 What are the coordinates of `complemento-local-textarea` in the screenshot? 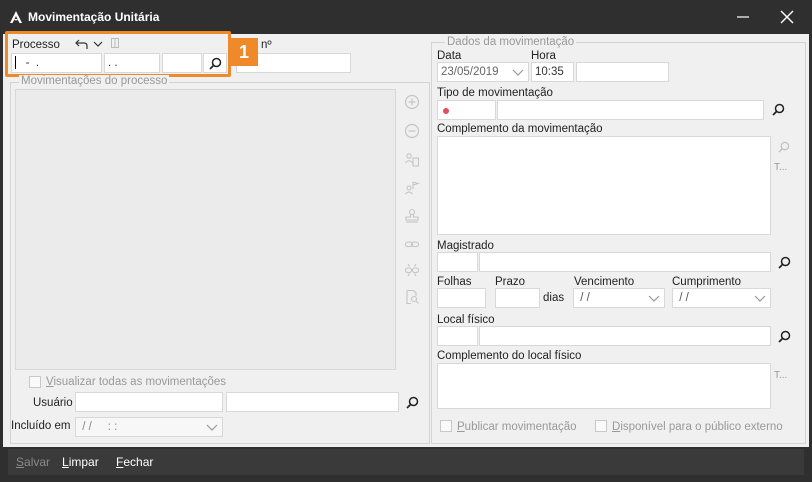 It's located at (604, 386).